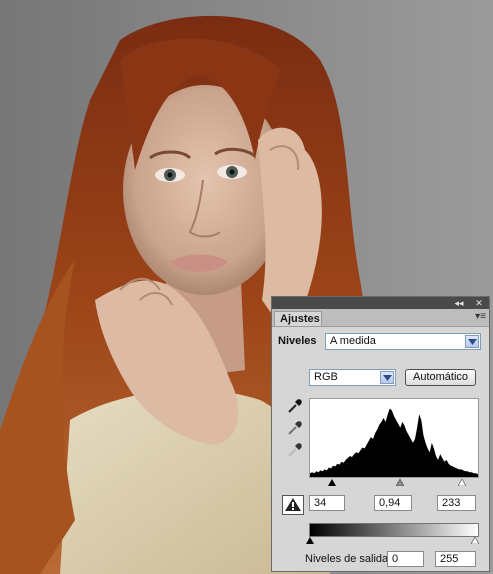 The height and width of the screenshot is (574, 493). Describe the element at coordinates (326, 377) in the screenshot. I see `channel-value: RGB` at that location.